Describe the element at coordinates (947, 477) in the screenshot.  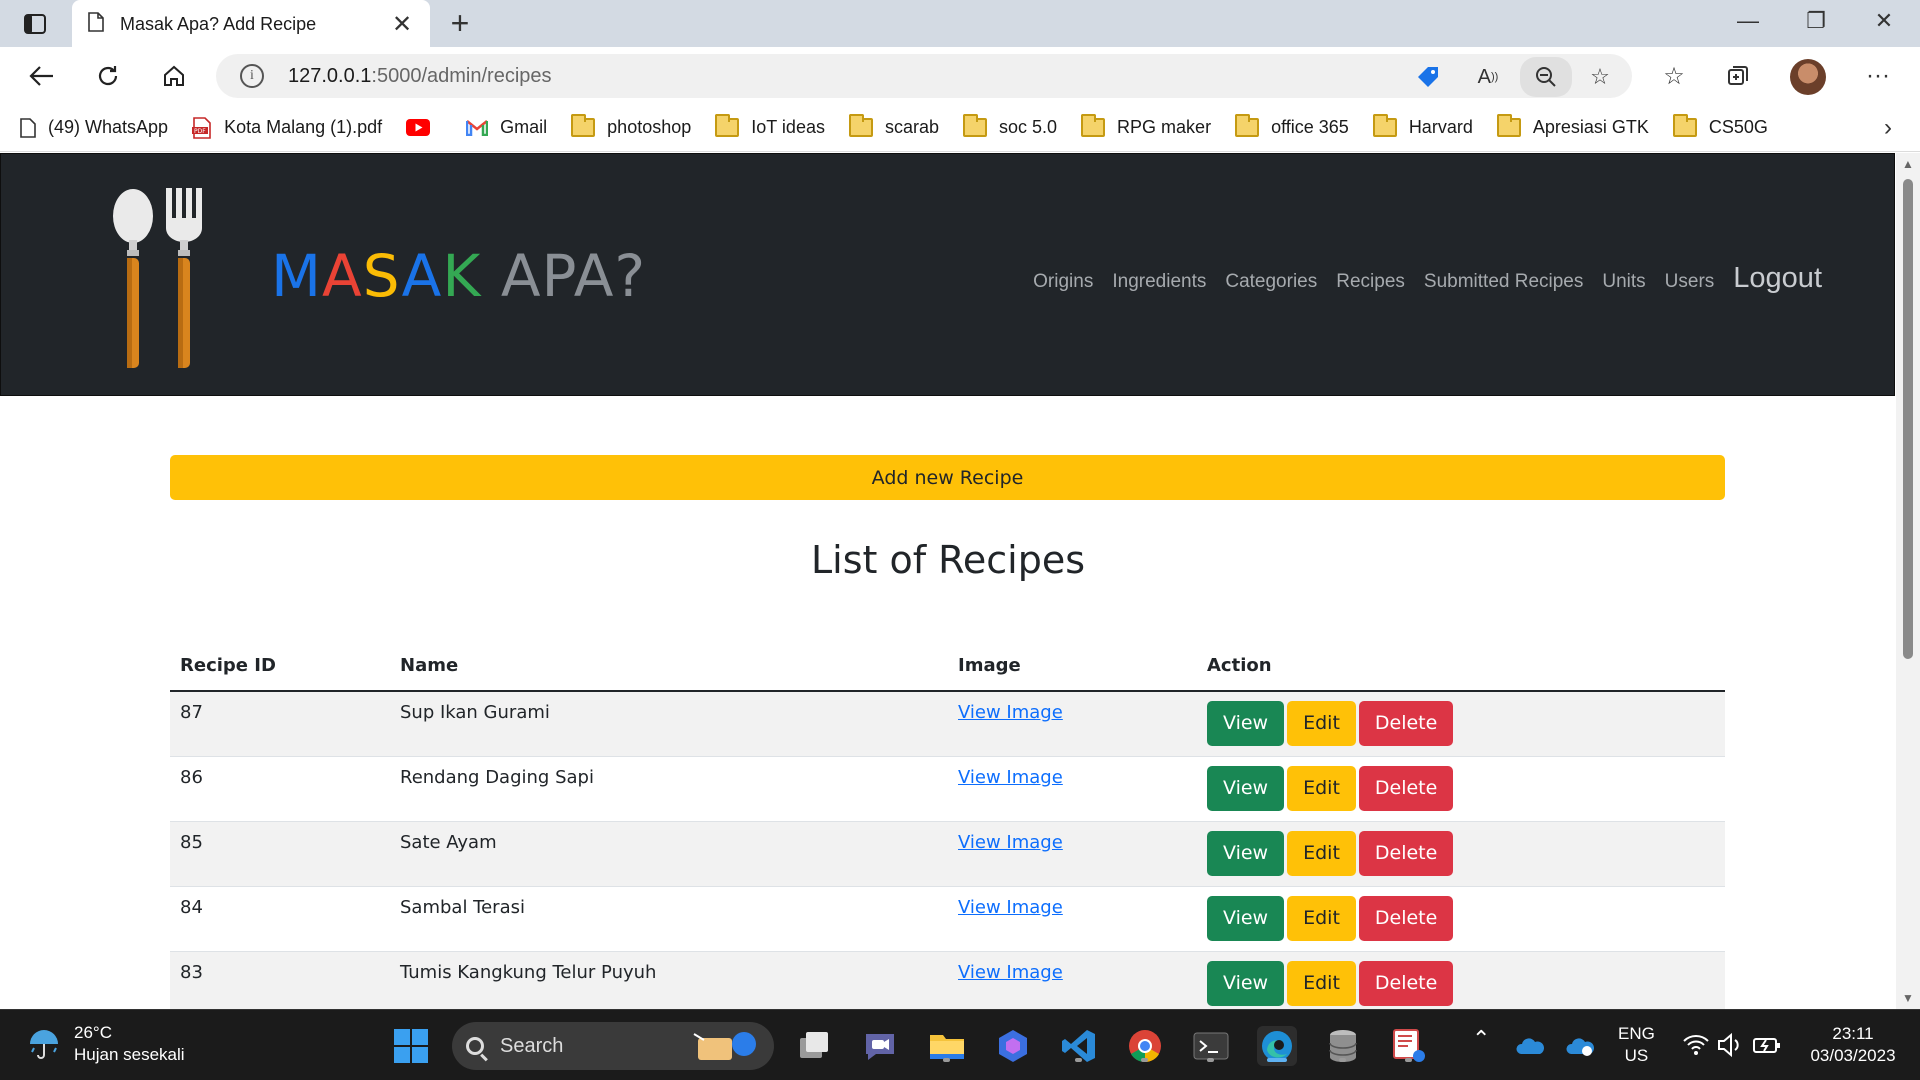
I see `add-recipe-button: Add new Recipe` at that location.